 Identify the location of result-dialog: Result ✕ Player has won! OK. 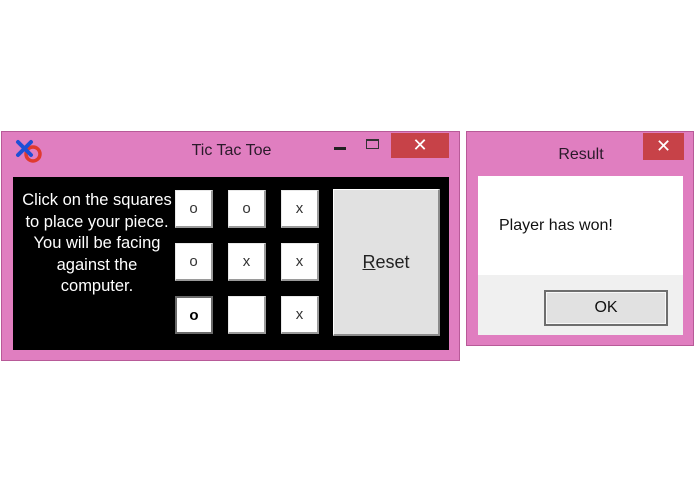
(580, 238).